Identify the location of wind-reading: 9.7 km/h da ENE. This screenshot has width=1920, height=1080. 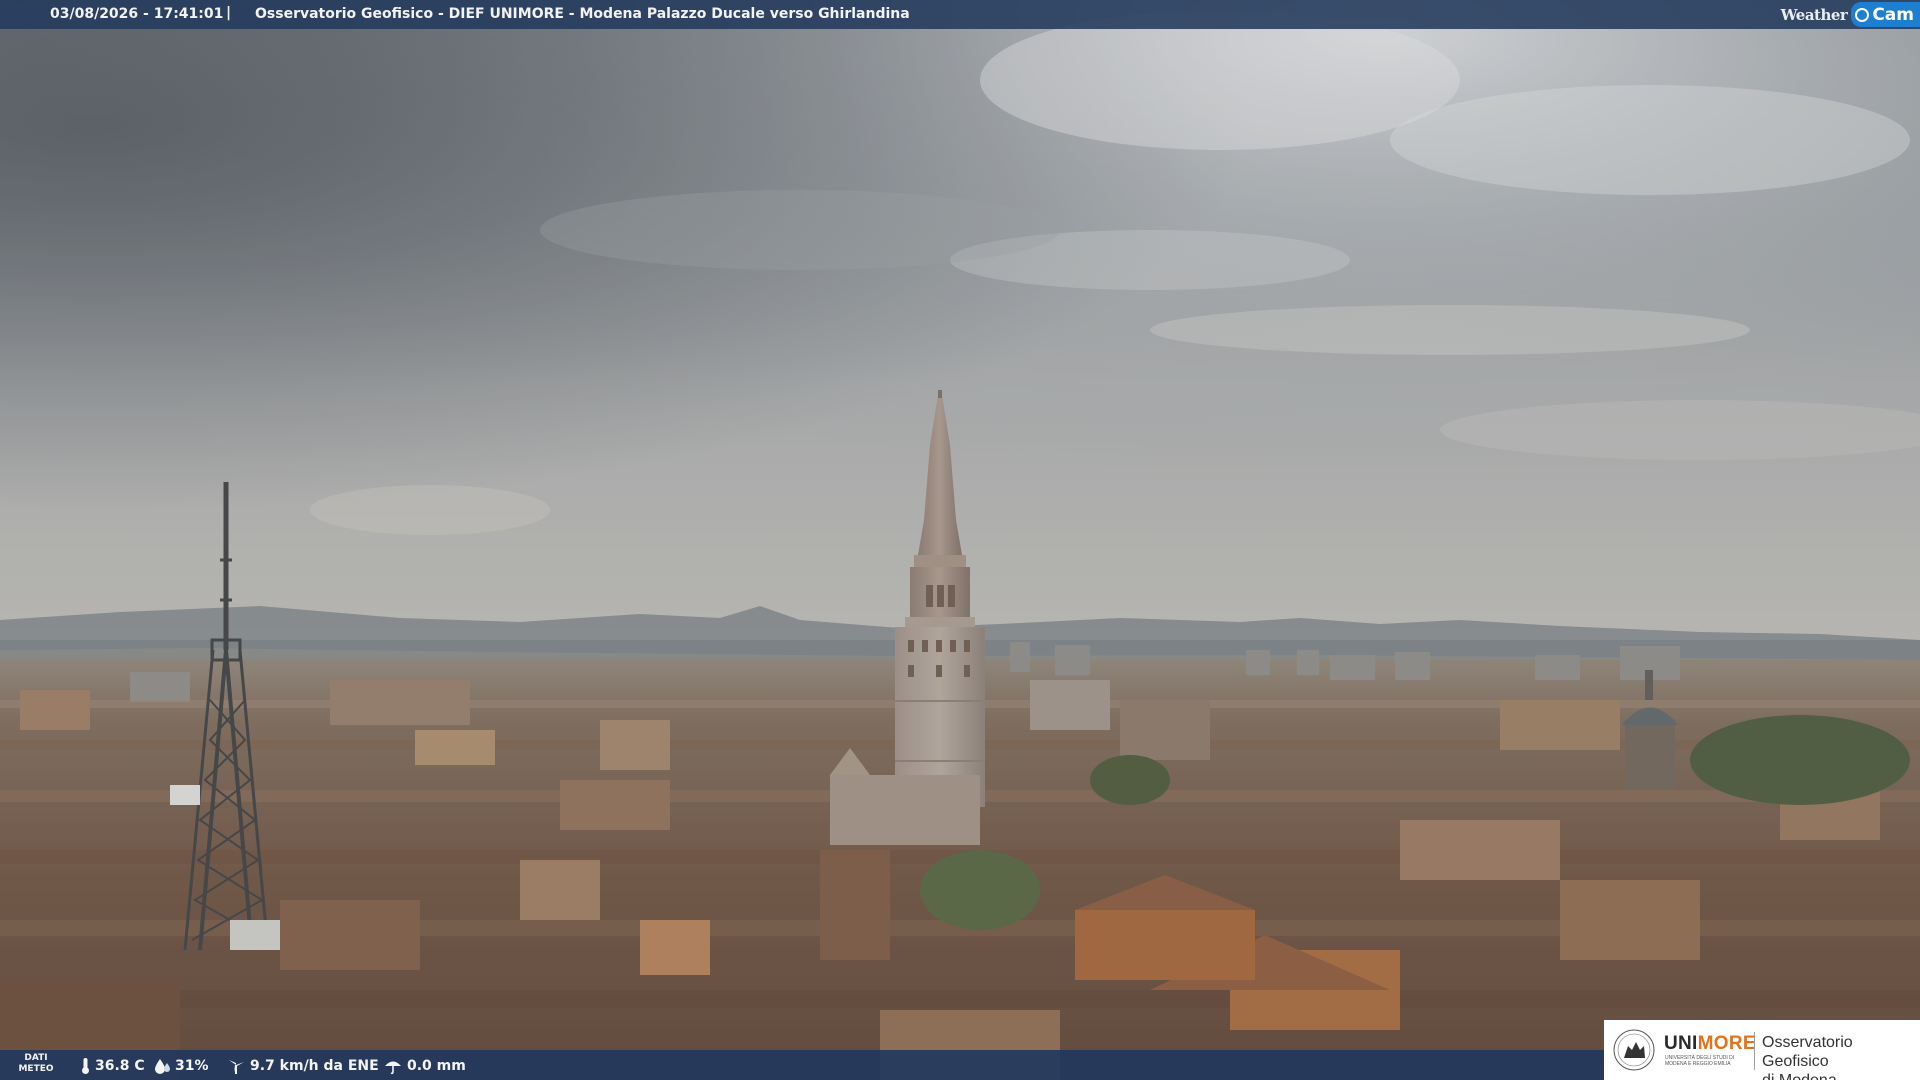
(302, 1066).